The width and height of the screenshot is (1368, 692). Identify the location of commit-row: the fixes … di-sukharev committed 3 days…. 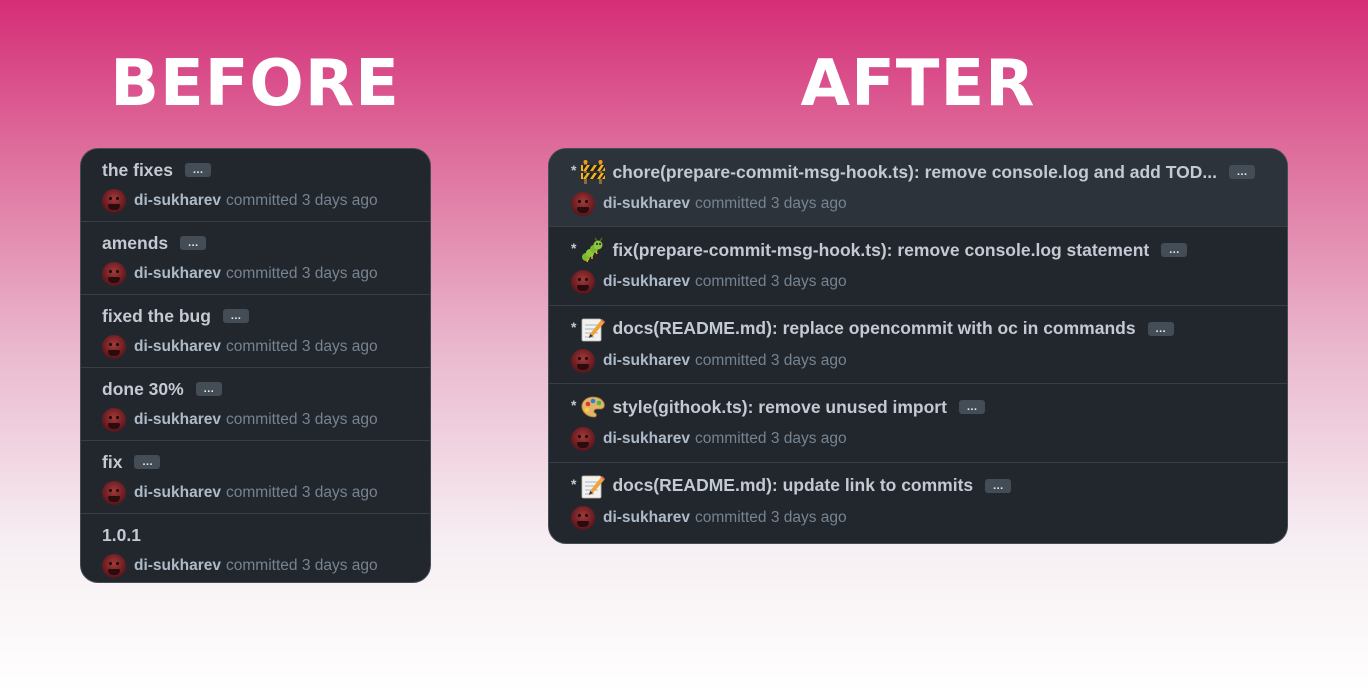
(255, 185).